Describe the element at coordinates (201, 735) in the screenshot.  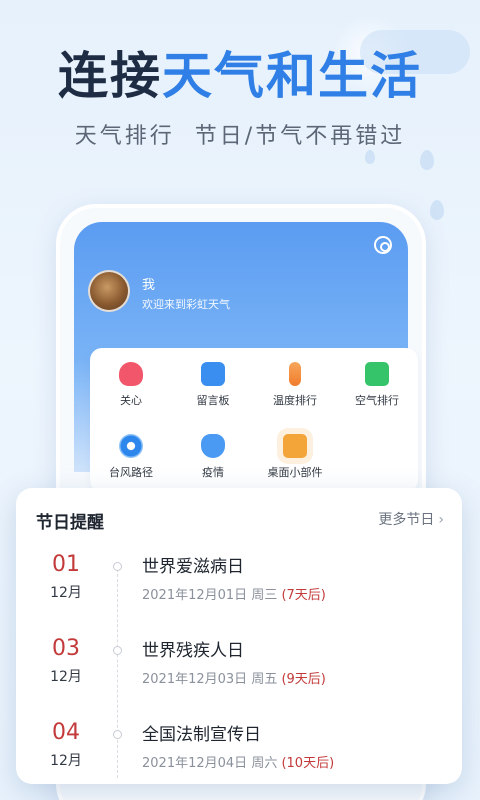
I see `event-name: 全国法制宣传日` at that location.